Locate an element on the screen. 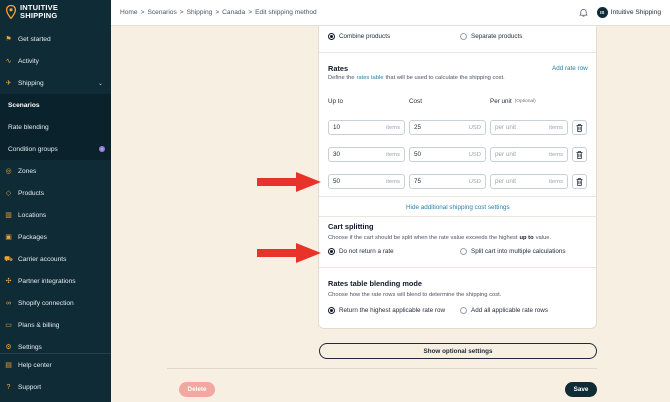 The image size is (670, 402). sidebar-item-label: Condition groups is located at coordinates (33, 149).